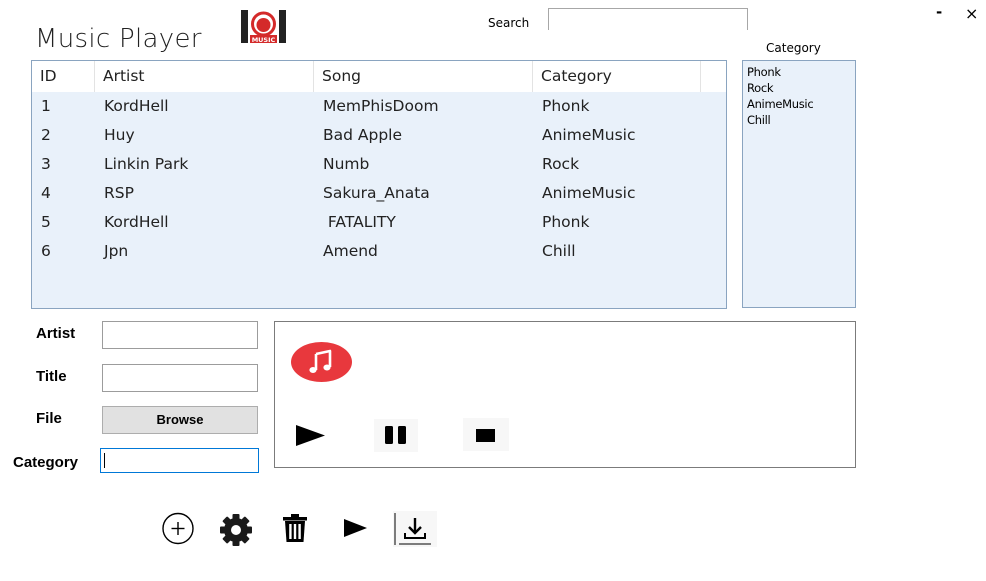 The image size is (986, 581). I want to click on download-icon, so click(415, 529).